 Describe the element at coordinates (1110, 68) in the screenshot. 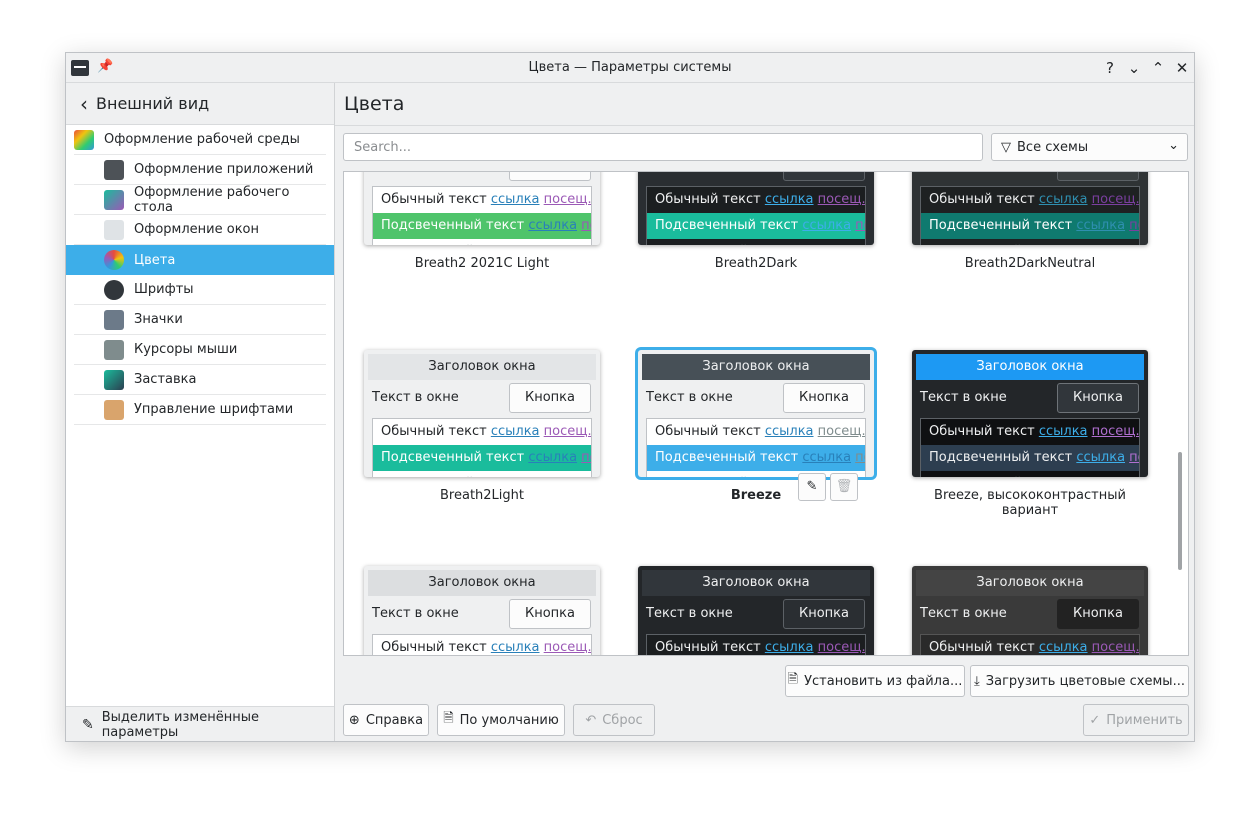

I see `help-titlebar-button: ?` at that location.